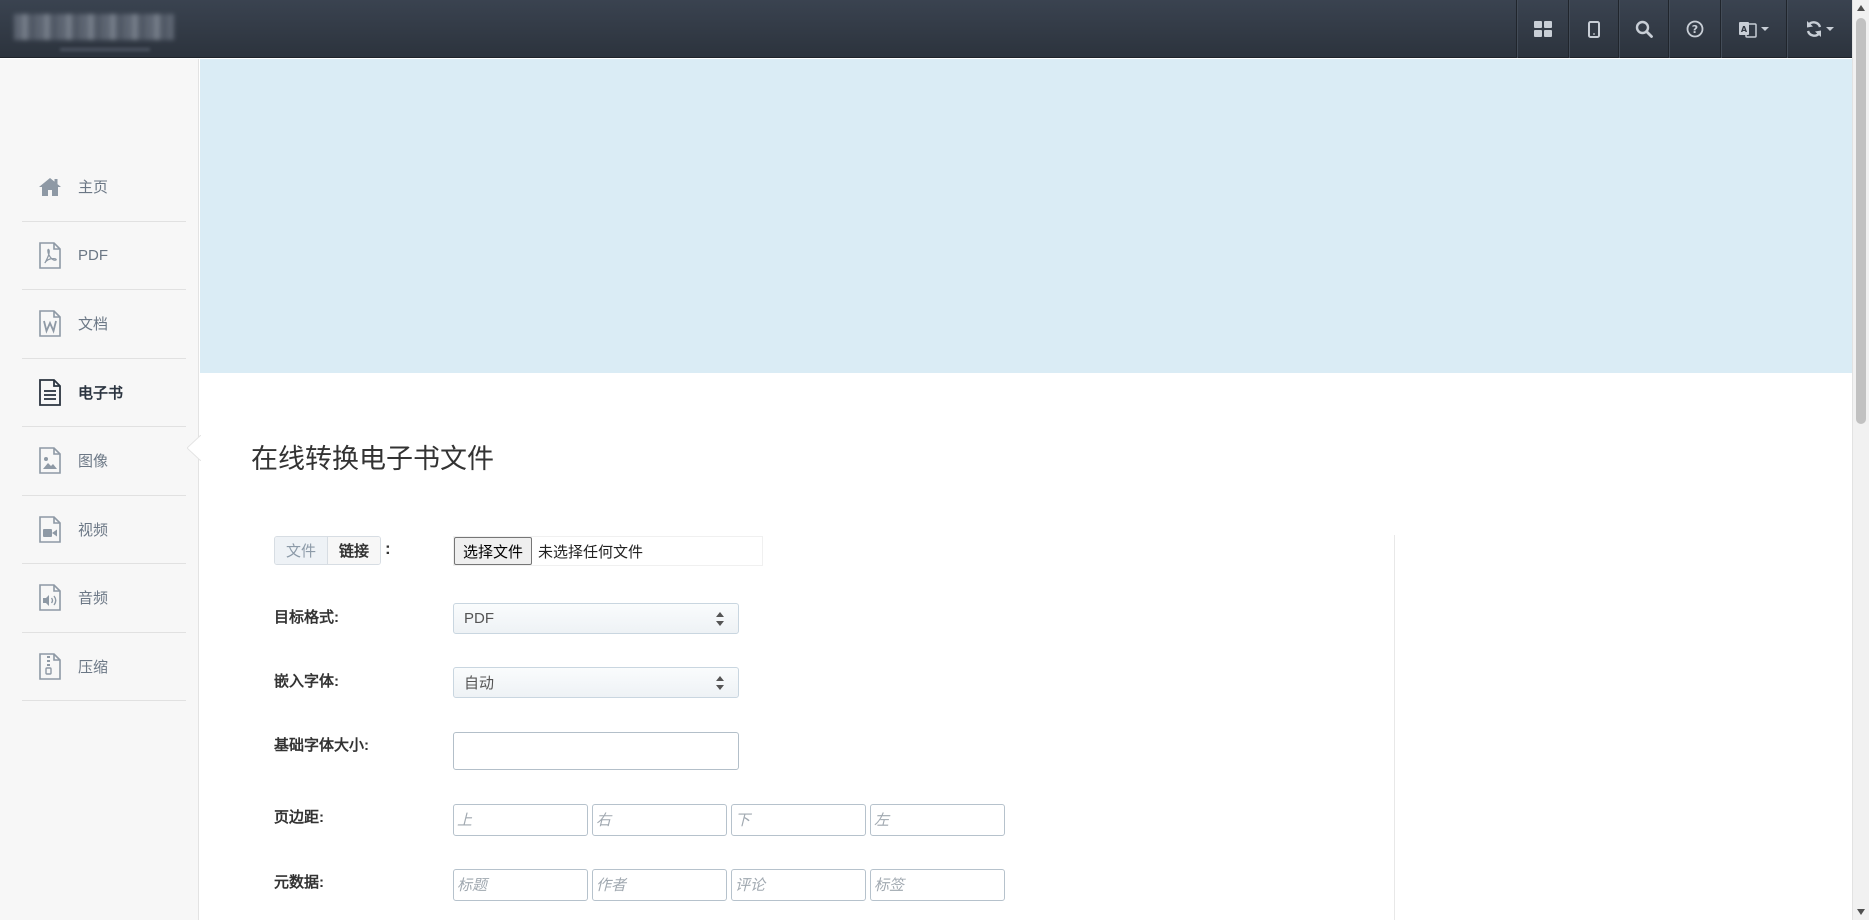  I want to click on video-file-icon, so click(50, 529).